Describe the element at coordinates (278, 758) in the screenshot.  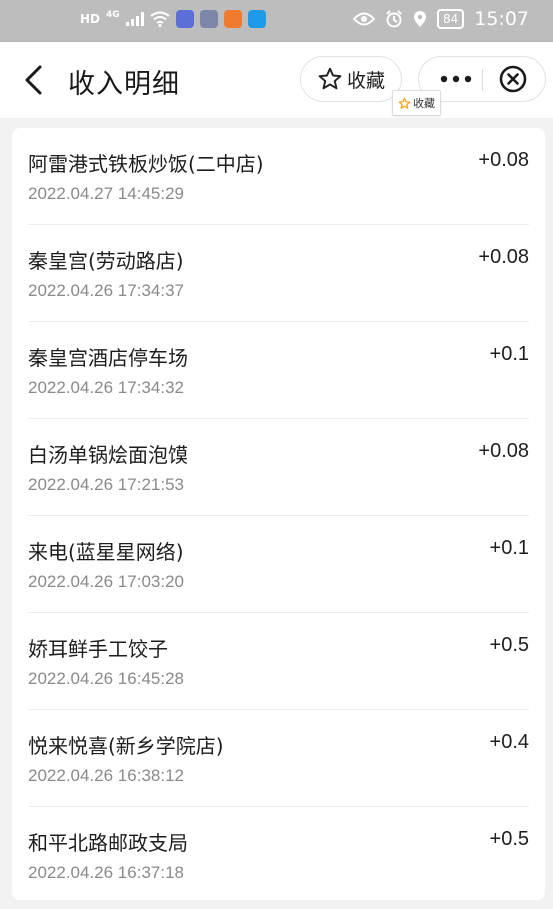
I see `list-item: 悦来悦喜(新乡学院店) 2022.04.26 16:38:12 +0.4` at that location.